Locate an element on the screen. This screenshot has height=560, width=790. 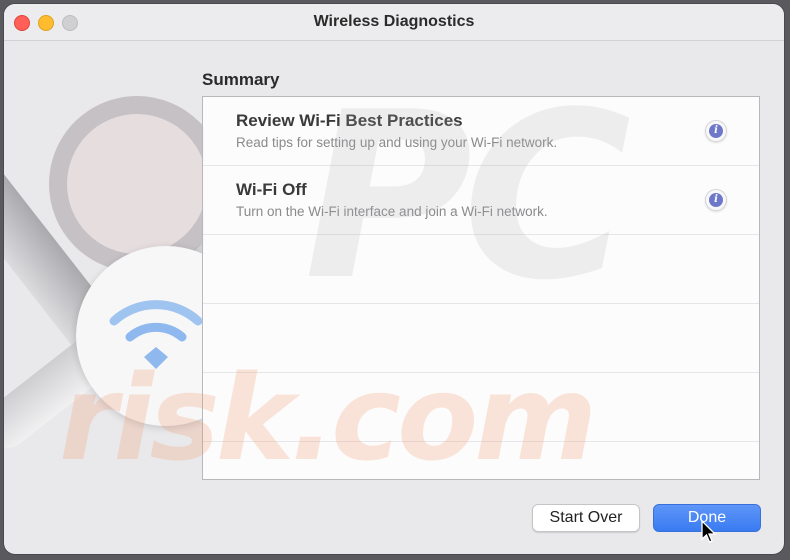
wifi-icon is located at coordinates (156, 334).